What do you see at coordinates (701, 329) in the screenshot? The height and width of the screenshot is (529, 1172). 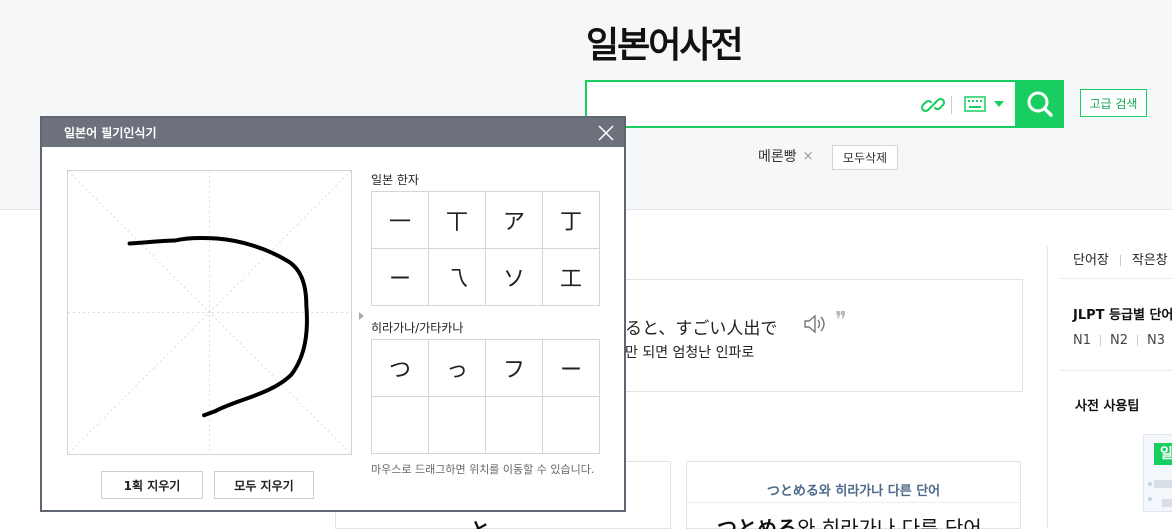 I see `example-sentence-jp: ると、すごい人出で` at bounding box center [701, 329].